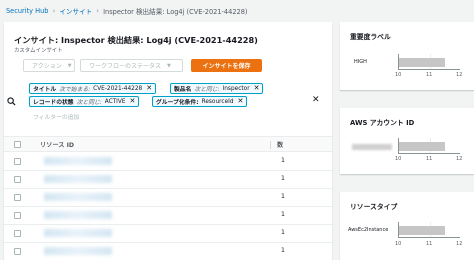 The height and width of the screenshot is (260, 474). I want to click on account-id-label, so click(372, 147).